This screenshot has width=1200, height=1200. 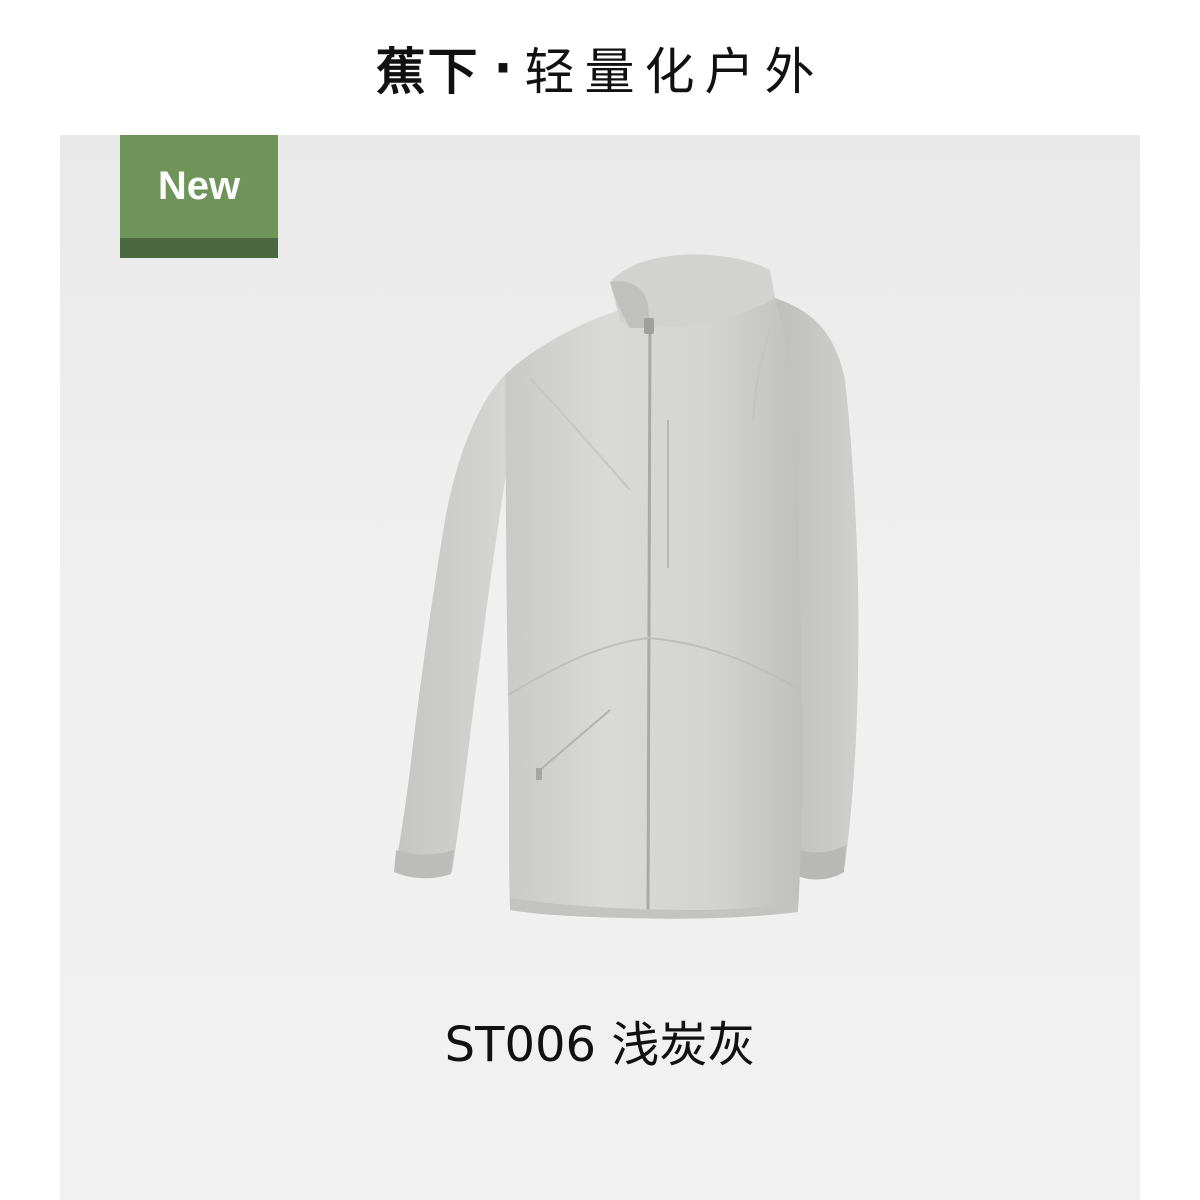 I want to click on header-title: 蕉下 · 轻量化户外, so click(x=600, y=68).